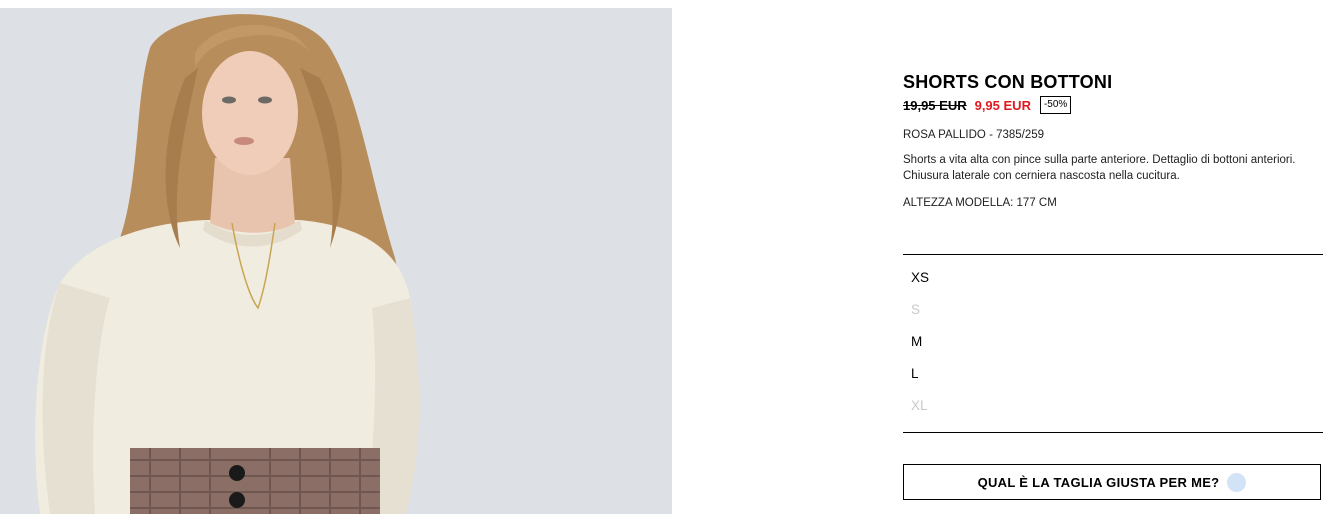  Describe the element at coordinates (1008, 82) in the screenshot. I see `product-title: SHORTS CON BOTTONI` at that location.